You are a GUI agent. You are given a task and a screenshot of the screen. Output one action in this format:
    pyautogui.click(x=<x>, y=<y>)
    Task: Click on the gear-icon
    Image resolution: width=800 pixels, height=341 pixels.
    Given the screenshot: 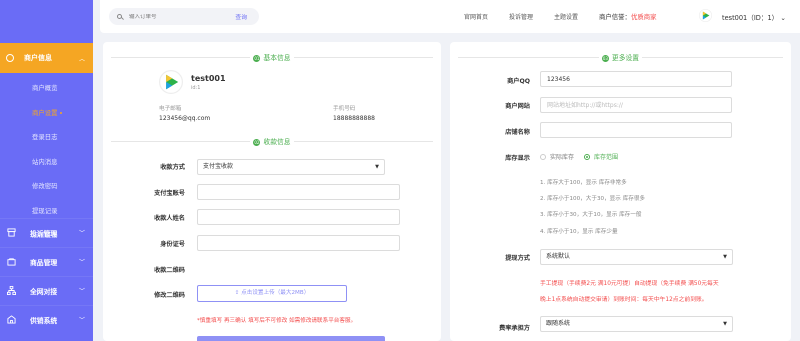 What is the action you would take?
    pyautogui.click(x=10, y=58)
    